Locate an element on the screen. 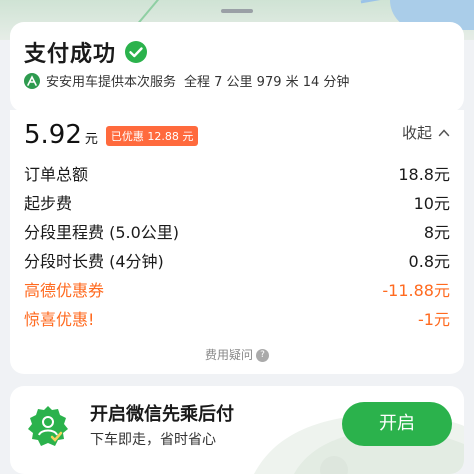 The width and height of the screenshot is (474, 474). fee-value: 10元 is located at coordinates (431, 203).